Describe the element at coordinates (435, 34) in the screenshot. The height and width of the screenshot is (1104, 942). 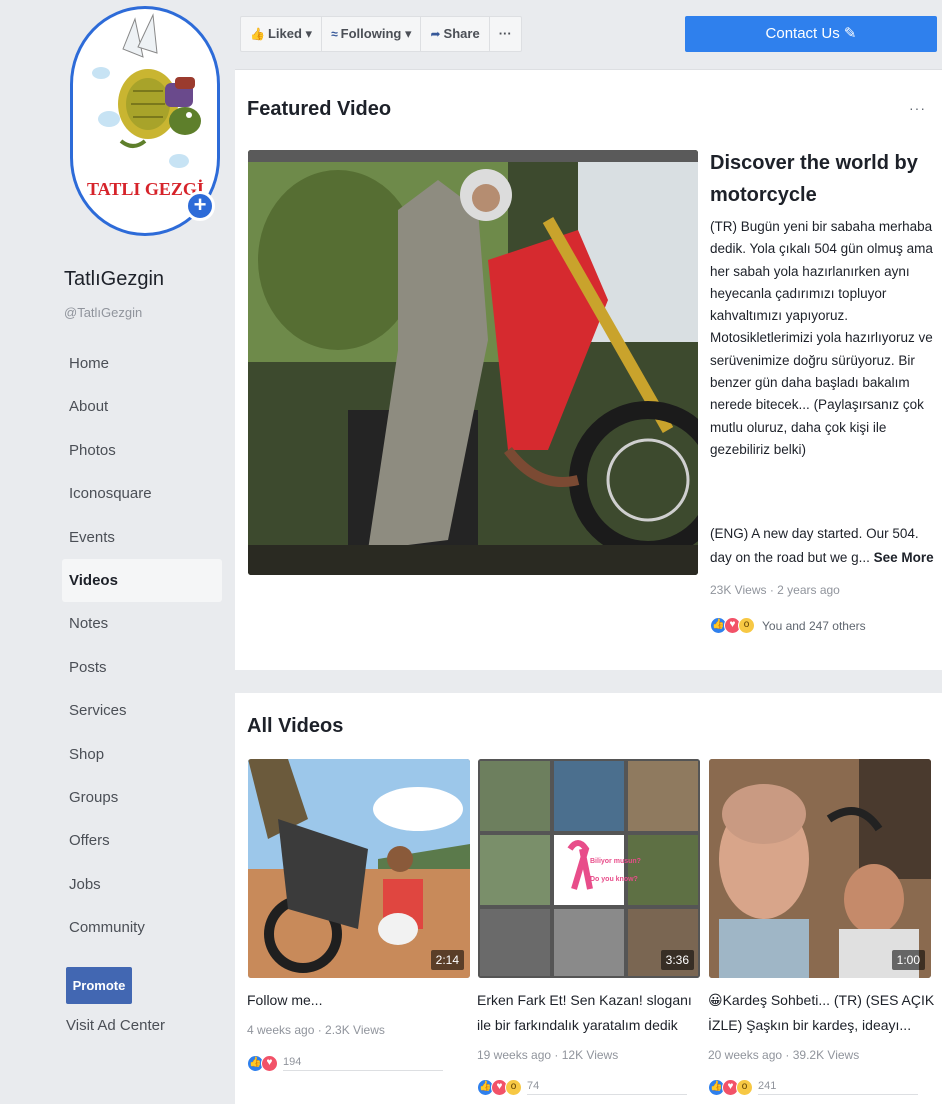
I see `share-arrow-icon: ➦` at that location.